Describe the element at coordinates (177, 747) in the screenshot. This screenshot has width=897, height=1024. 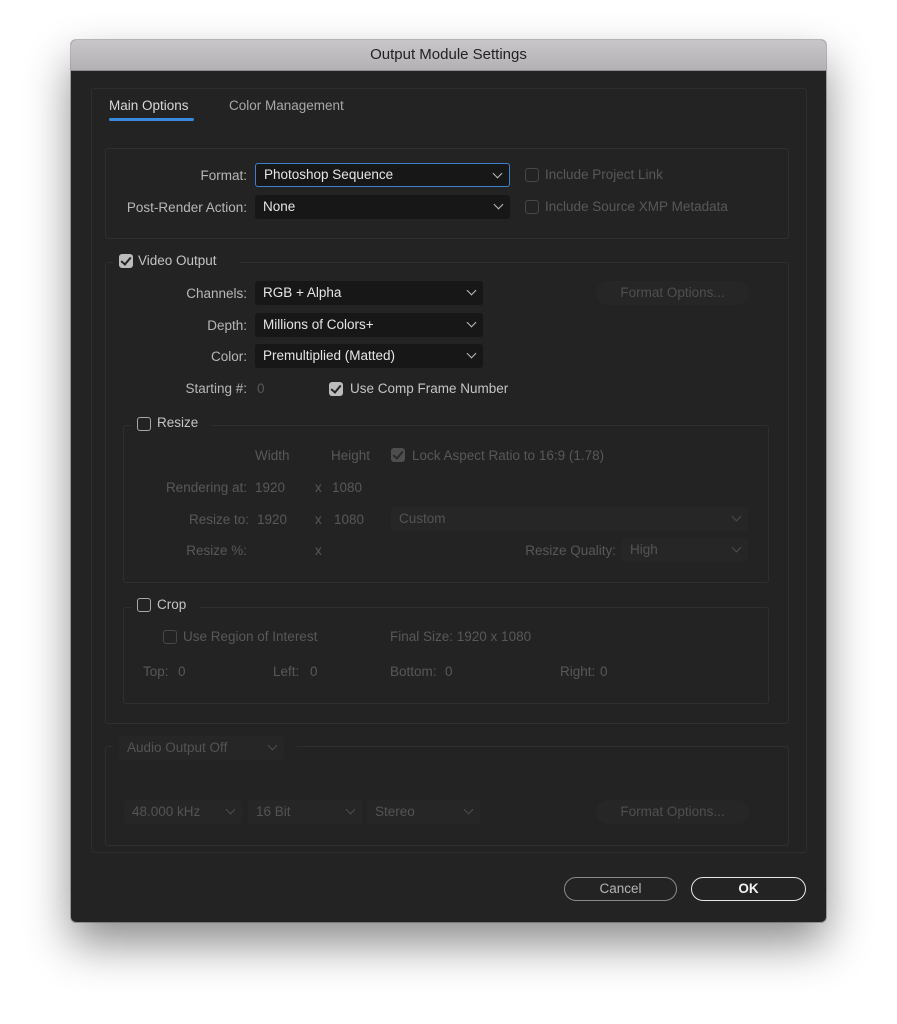
I see `audio-output-mode-value: Audio Output Off` at that location.